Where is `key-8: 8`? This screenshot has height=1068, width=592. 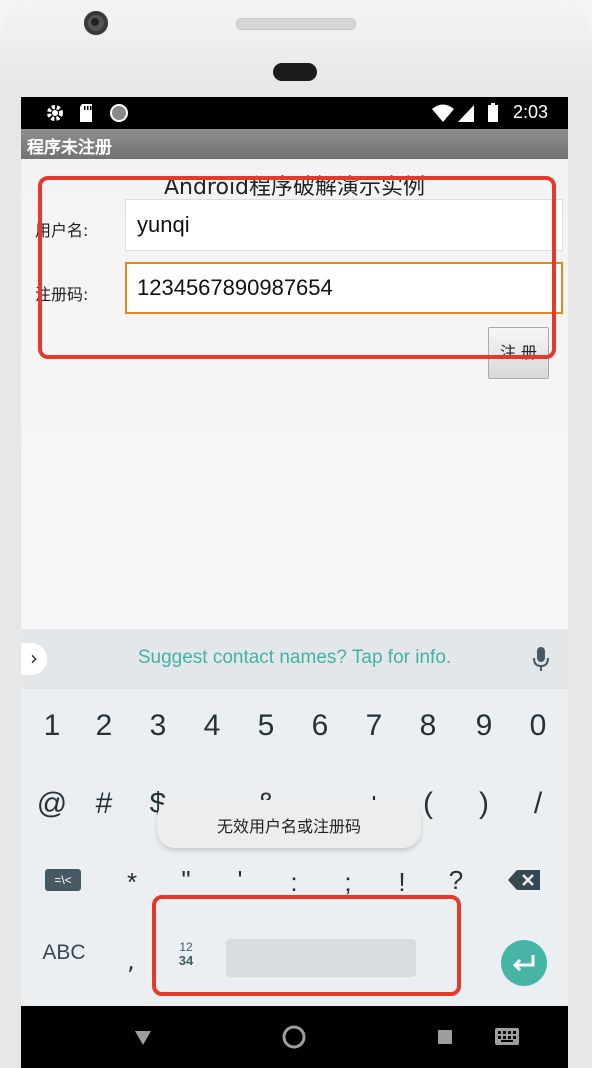
key-8: 8 is located at coordinates (428, 726).